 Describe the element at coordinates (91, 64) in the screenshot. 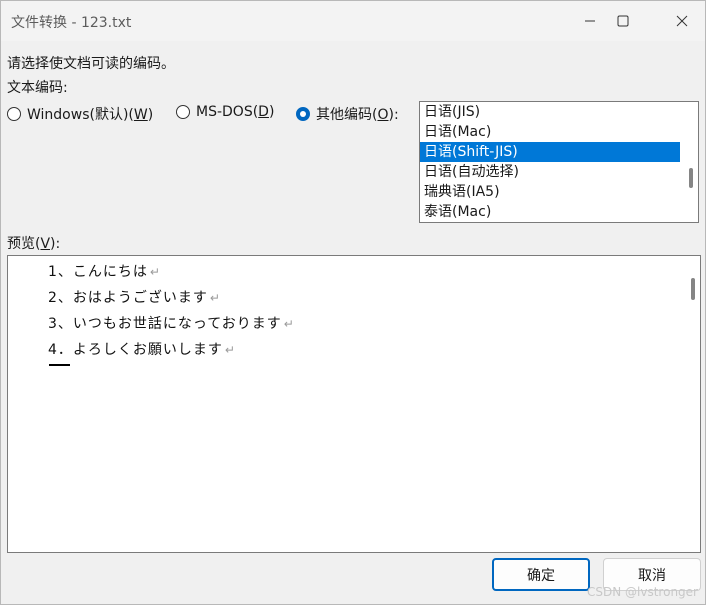

I see `instruction-text: 请选择使文档可读的编码。` at that location.